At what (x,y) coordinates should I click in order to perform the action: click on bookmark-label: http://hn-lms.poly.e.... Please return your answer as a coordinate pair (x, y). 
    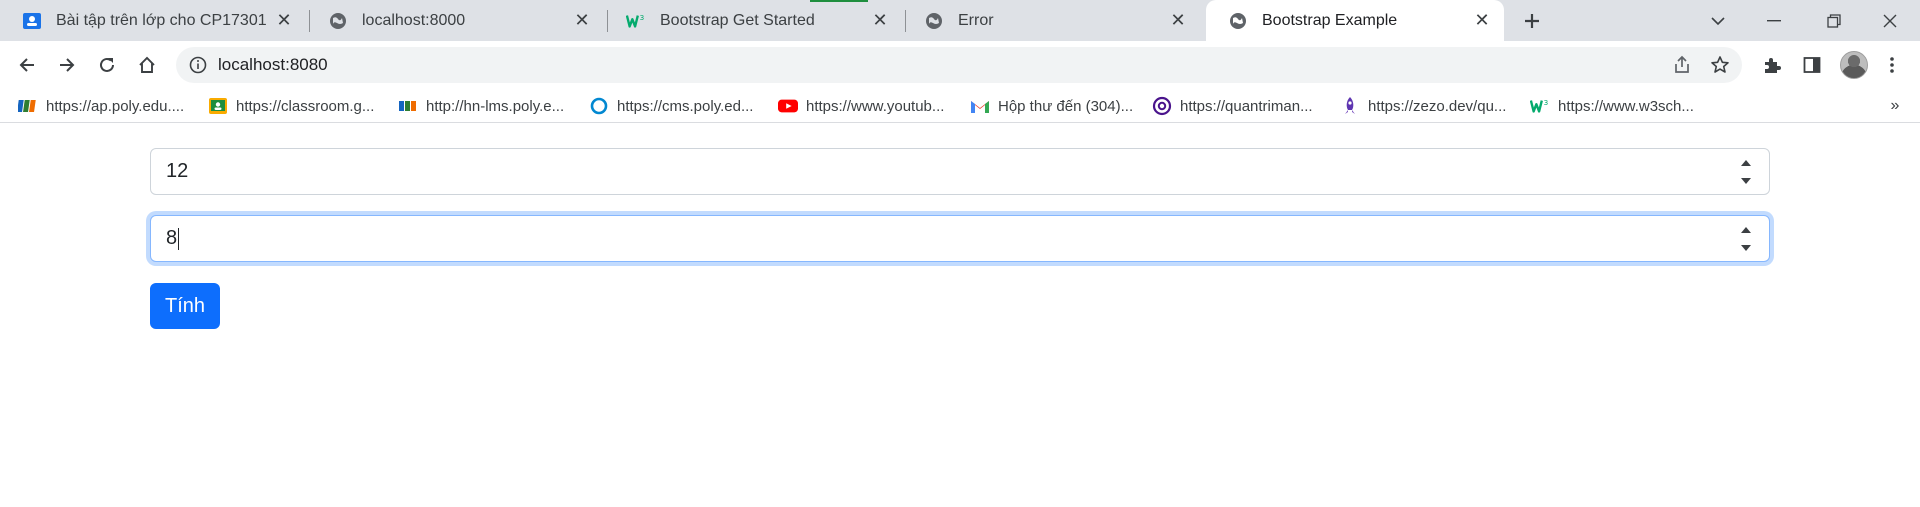
    Looking at the image, I should click on (495, 106).